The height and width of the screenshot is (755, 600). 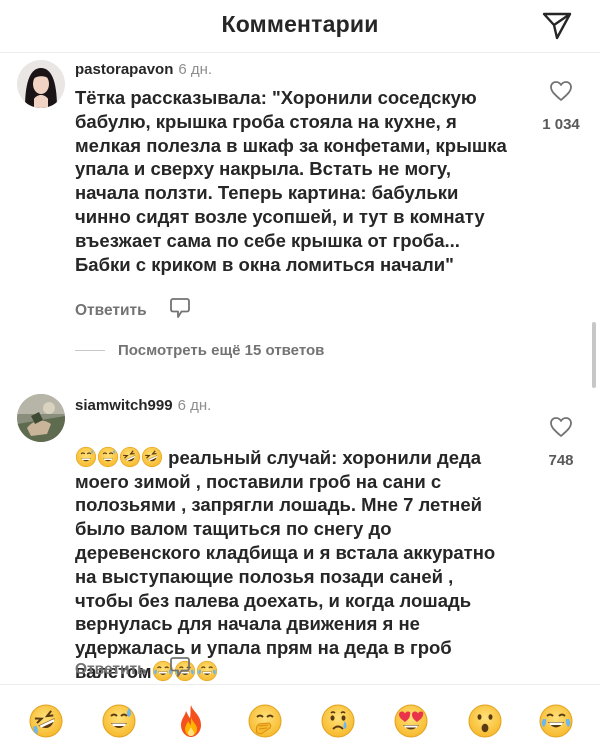 I want to click on send-icon, so click(x=557, y=26).